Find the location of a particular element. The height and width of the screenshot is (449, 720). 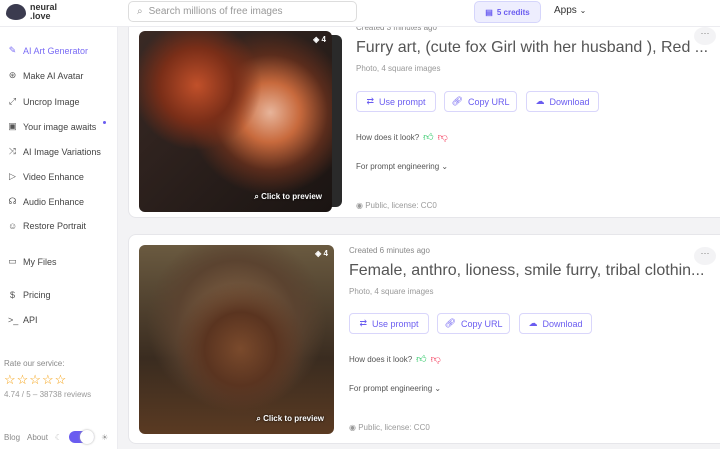

sidebar-item-api: >_ API is located at coordinates (23, 320).